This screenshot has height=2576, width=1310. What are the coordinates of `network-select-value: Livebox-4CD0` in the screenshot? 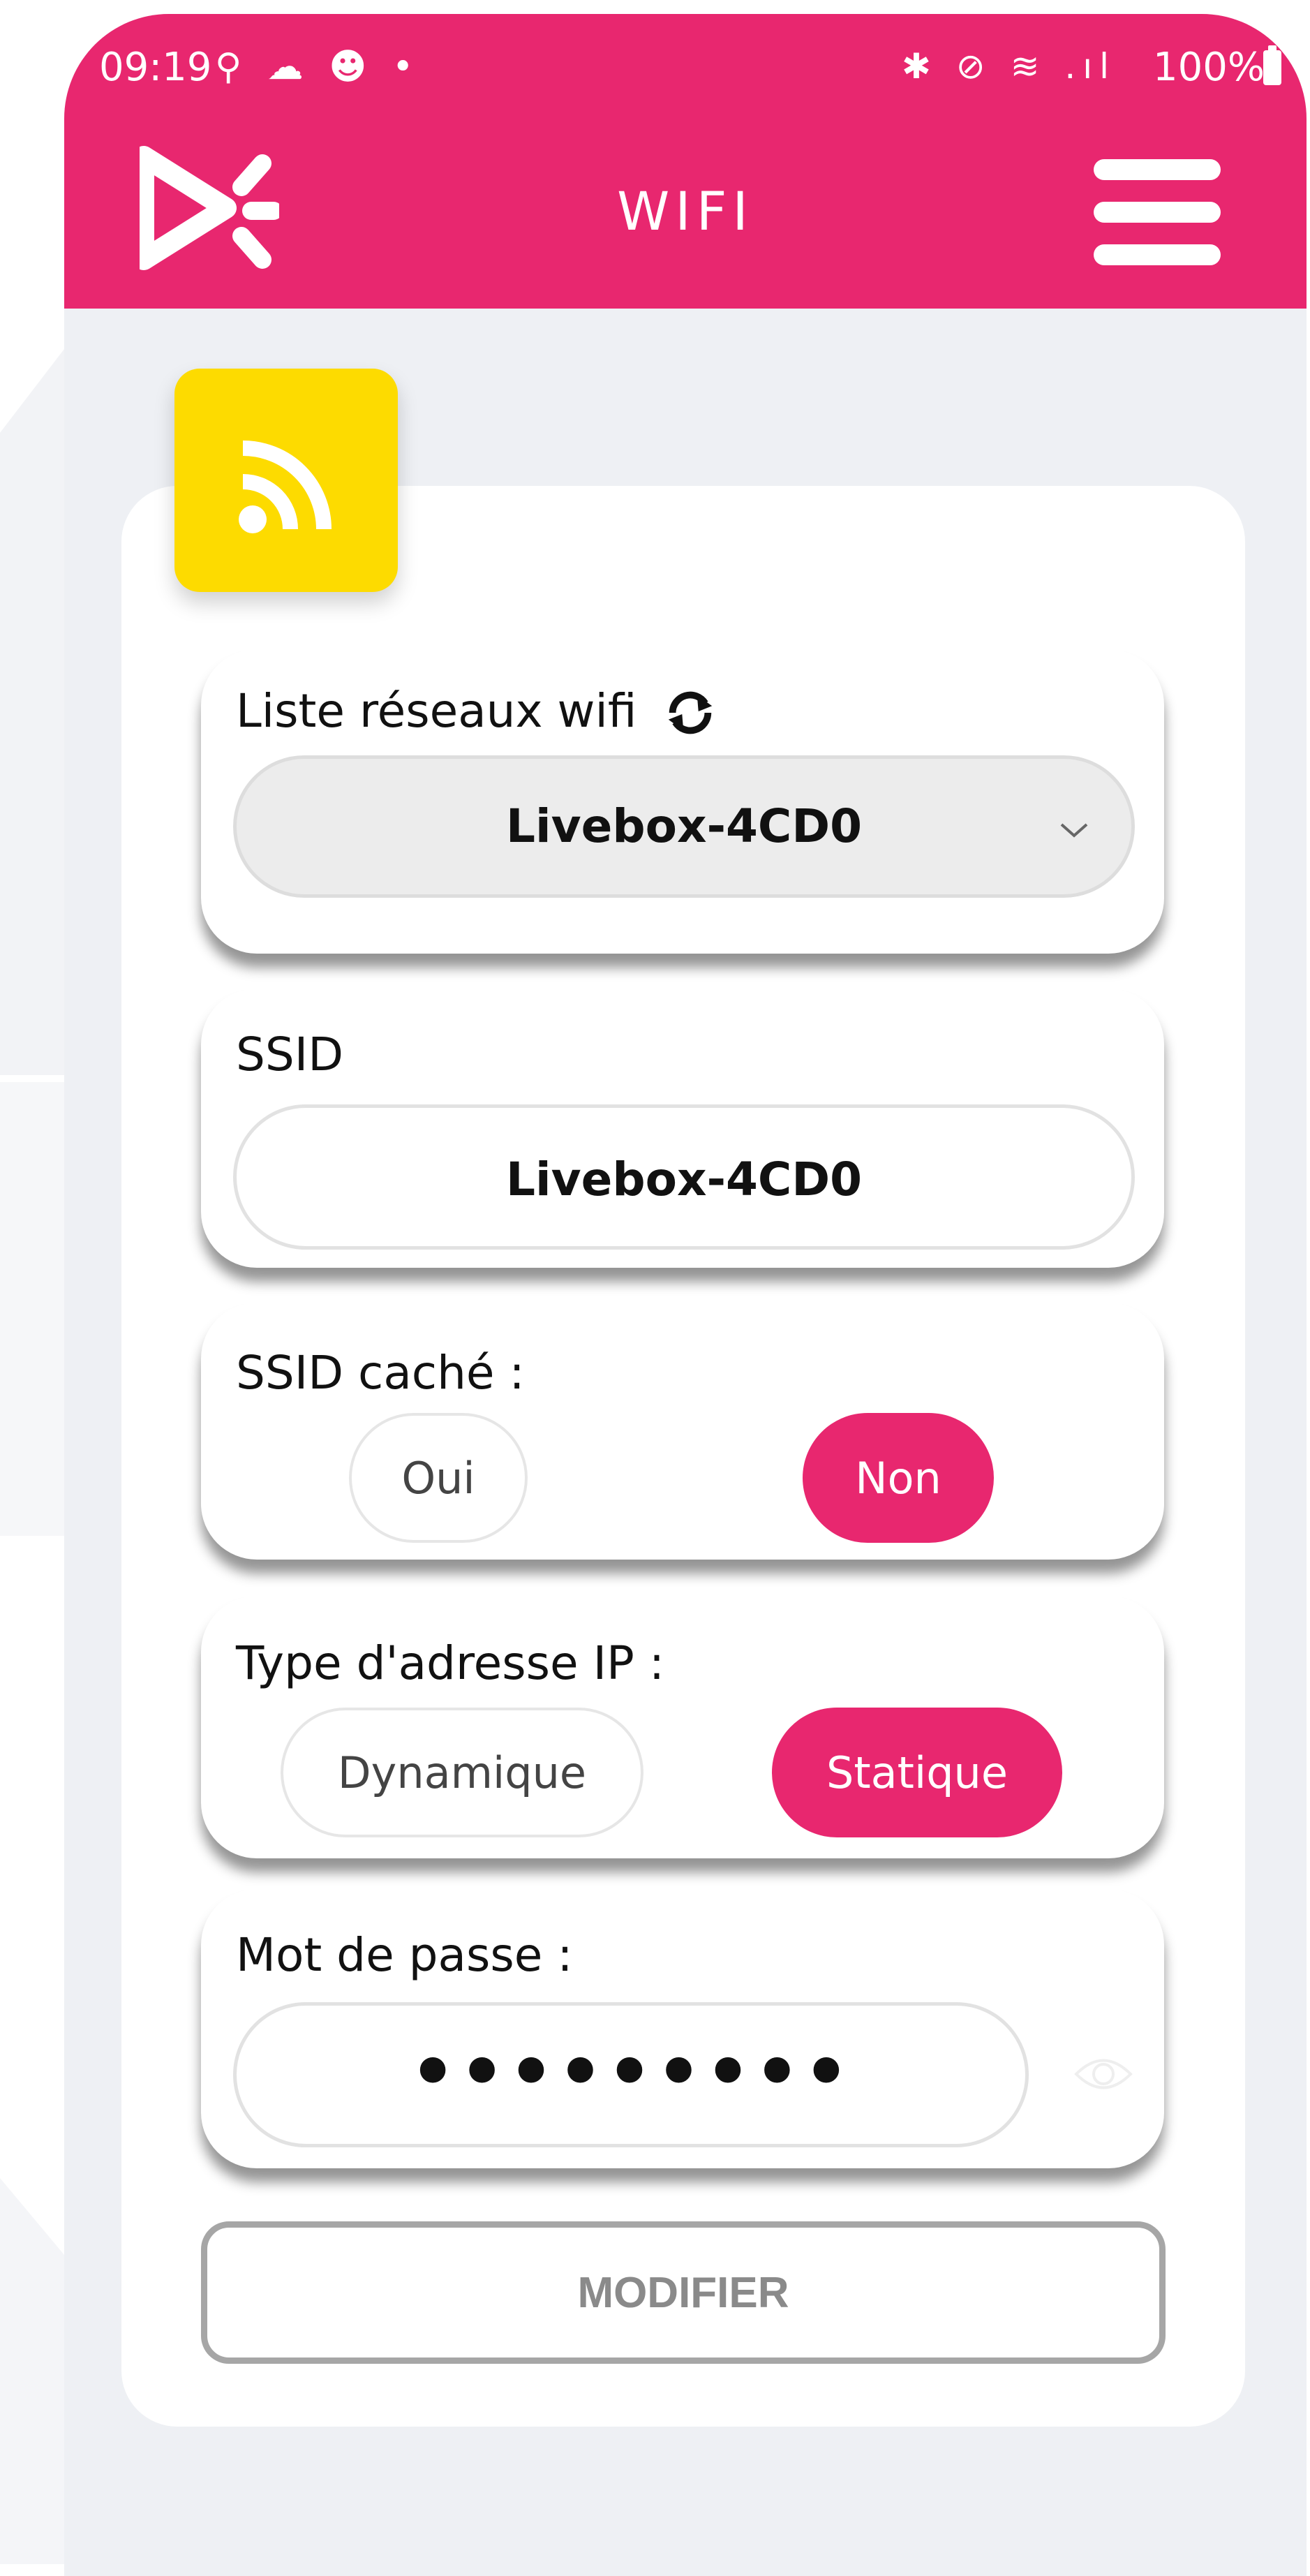 It's located at (684, 826).